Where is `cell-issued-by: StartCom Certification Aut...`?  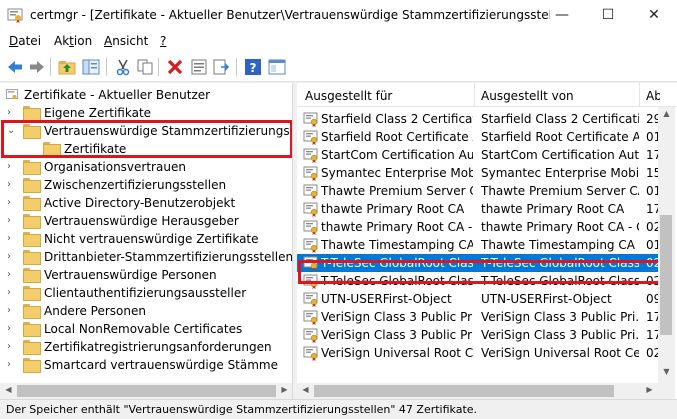 cell-issued-by: StartCom Certification Aut... is located at coordinates (560, 155).